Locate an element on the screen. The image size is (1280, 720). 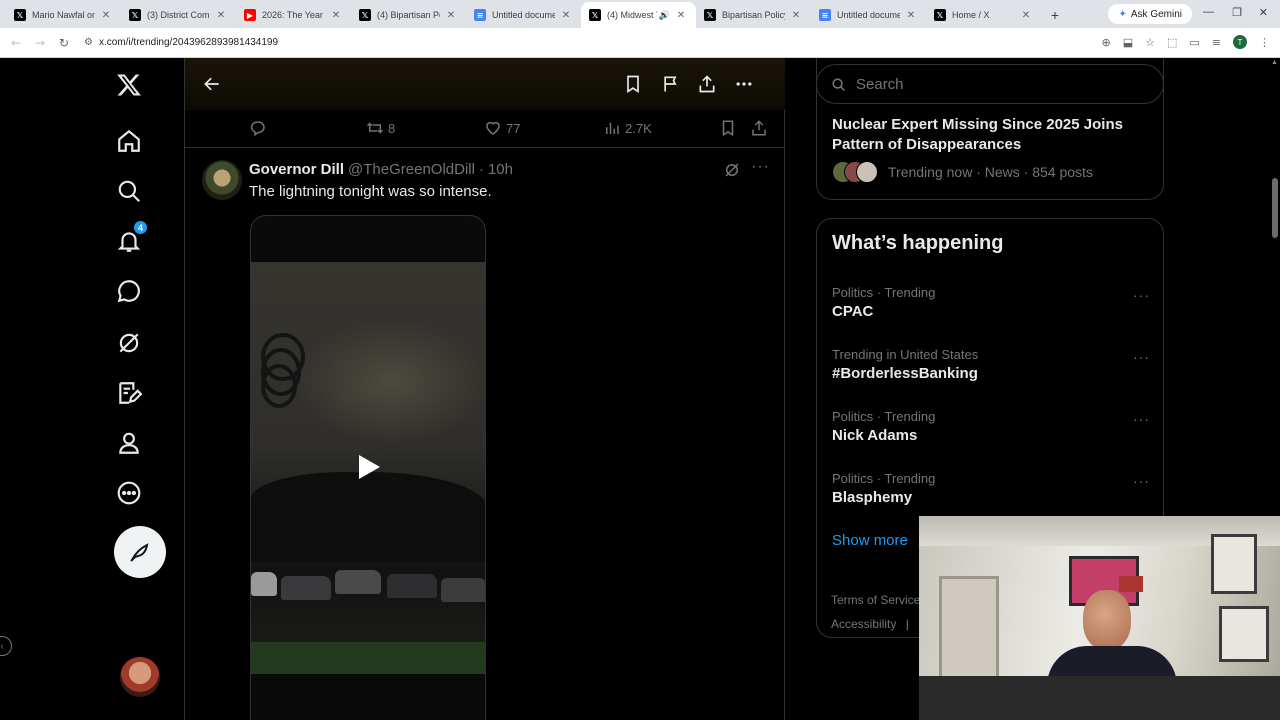
post-time: 10h is located at coordinates (500, 169).